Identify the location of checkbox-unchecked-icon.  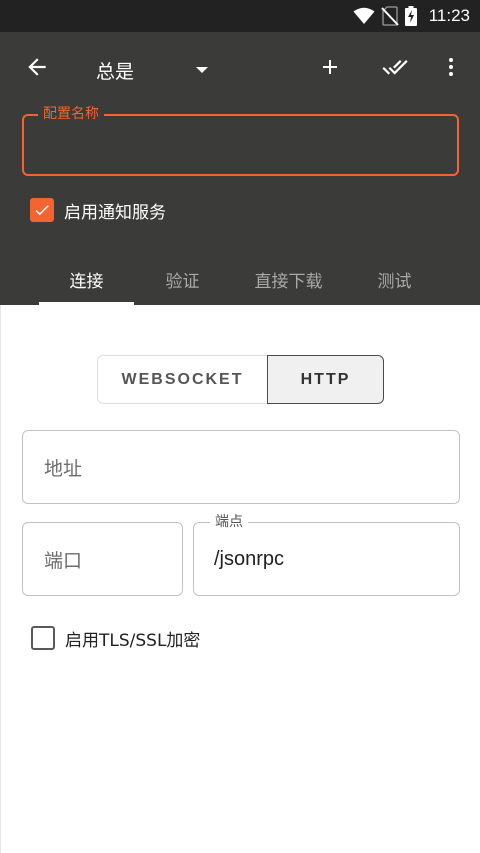
(43, 638).